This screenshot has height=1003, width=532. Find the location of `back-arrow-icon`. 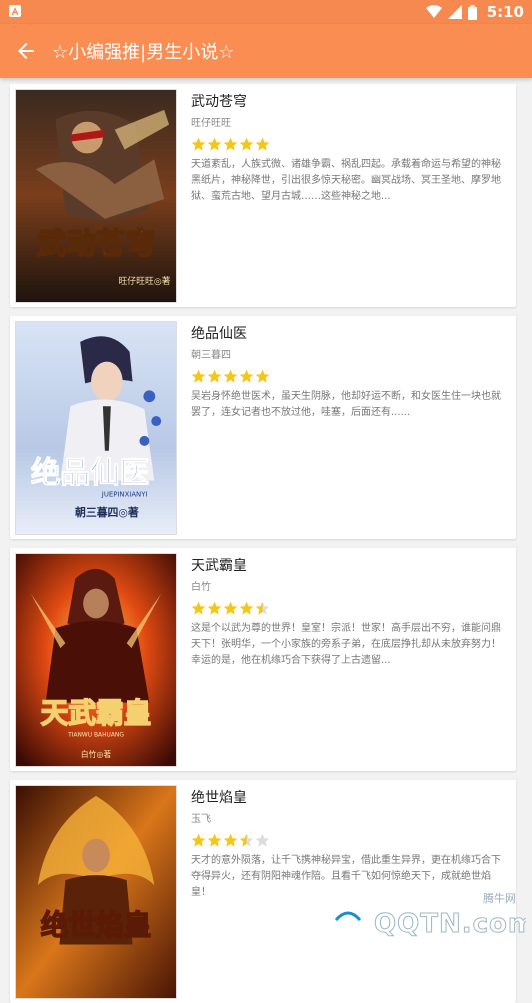

back-arrow-icon is located at coordinates (26, 51).